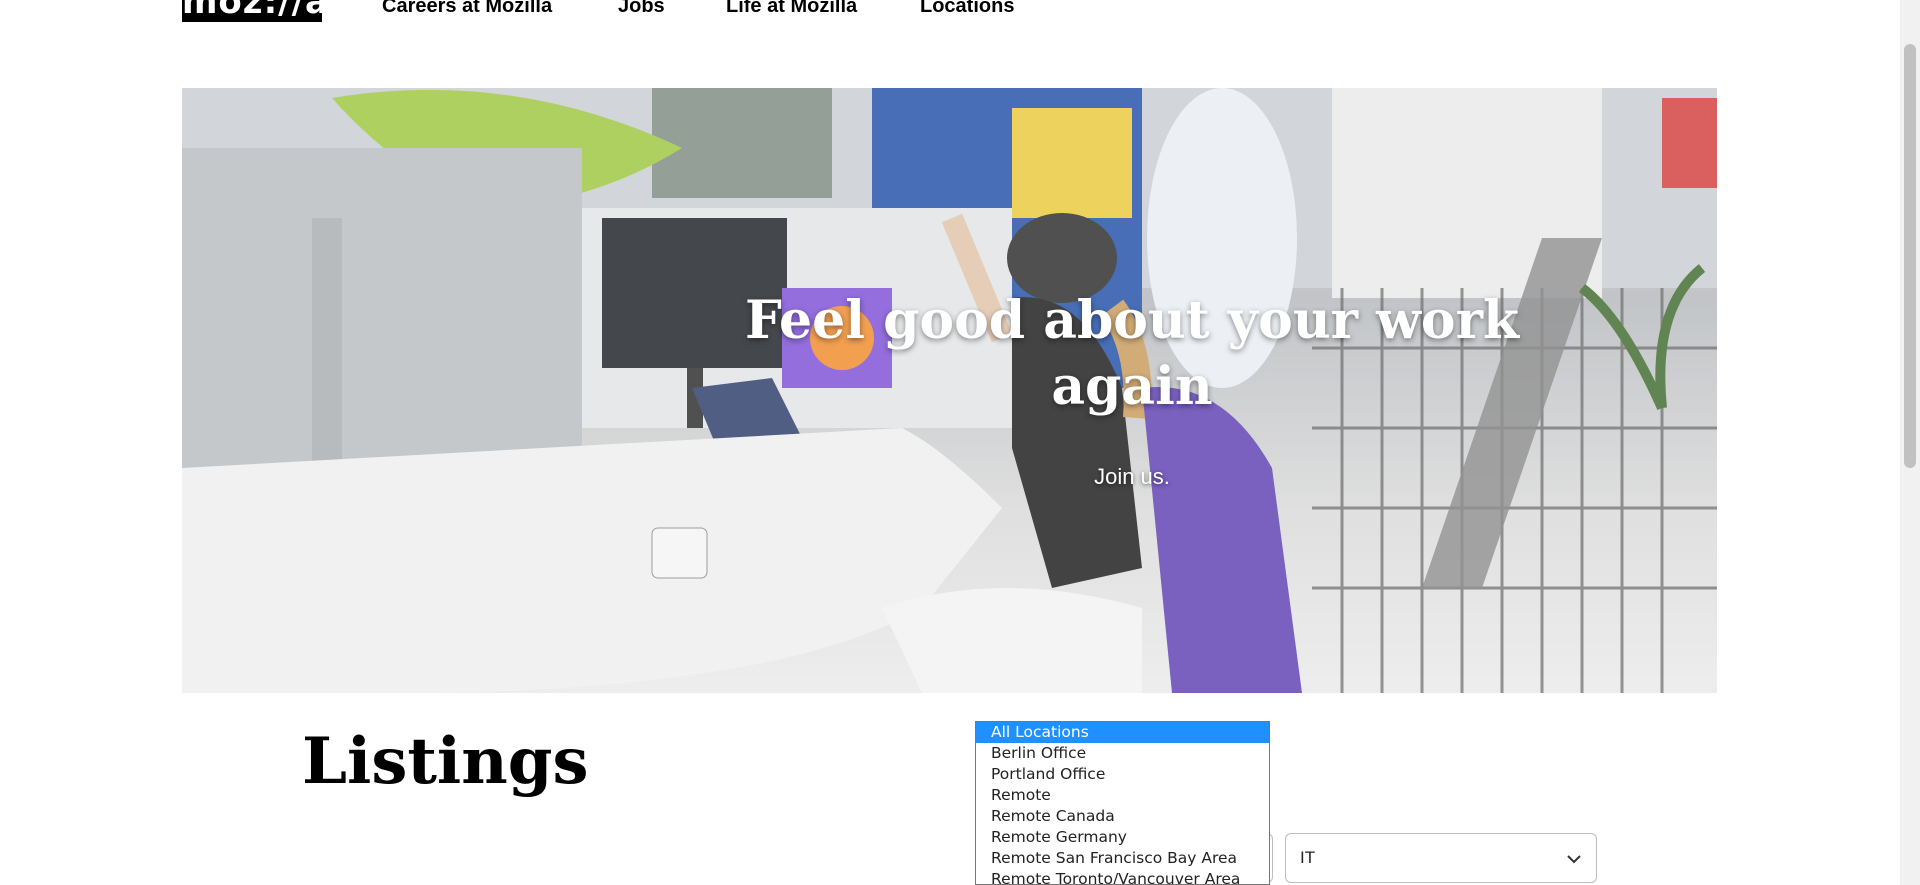  What do you see at coordinates (1132, 476) in the screenshot?
I see `hero-subtitle: Join us.` at bounding box center [1132, 476].